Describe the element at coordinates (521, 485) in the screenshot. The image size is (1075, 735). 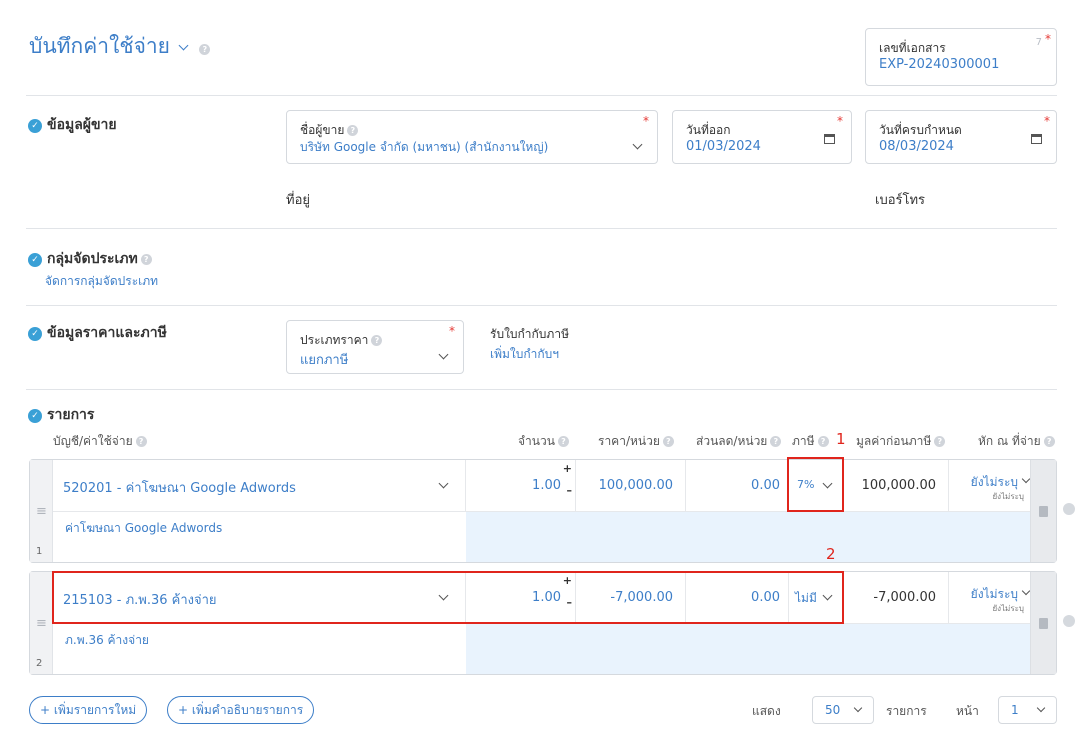
I see `qty-input: 1.00 + –` at that location.